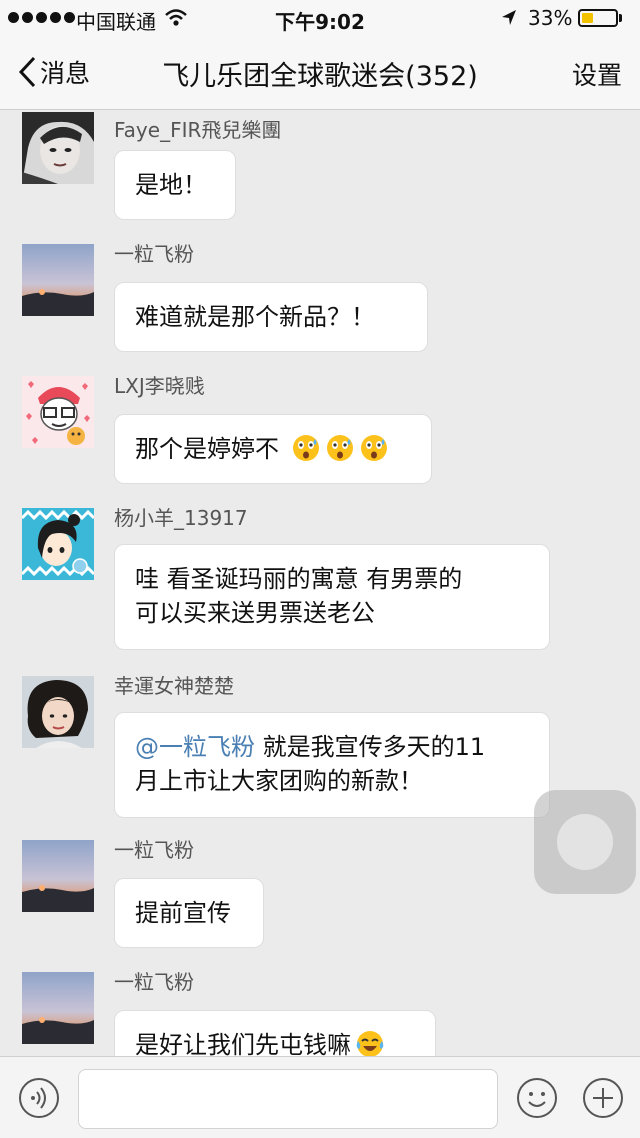  I want to click on status-bar: 中国联通 下午9:02 33%, so click(320, 18).